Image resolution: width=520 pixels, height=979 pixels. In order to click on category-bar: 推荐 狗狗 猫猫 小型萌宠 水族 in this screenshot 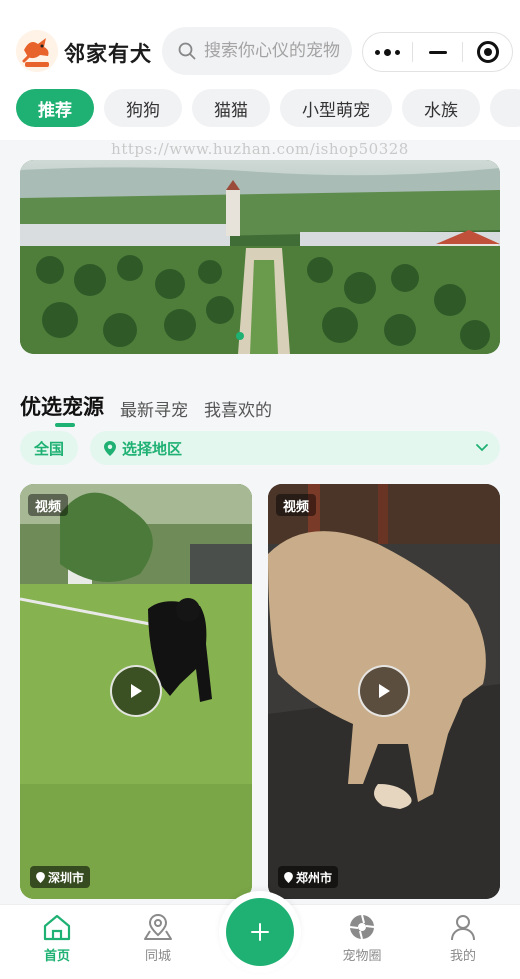, I will do `click(268, 108)`.